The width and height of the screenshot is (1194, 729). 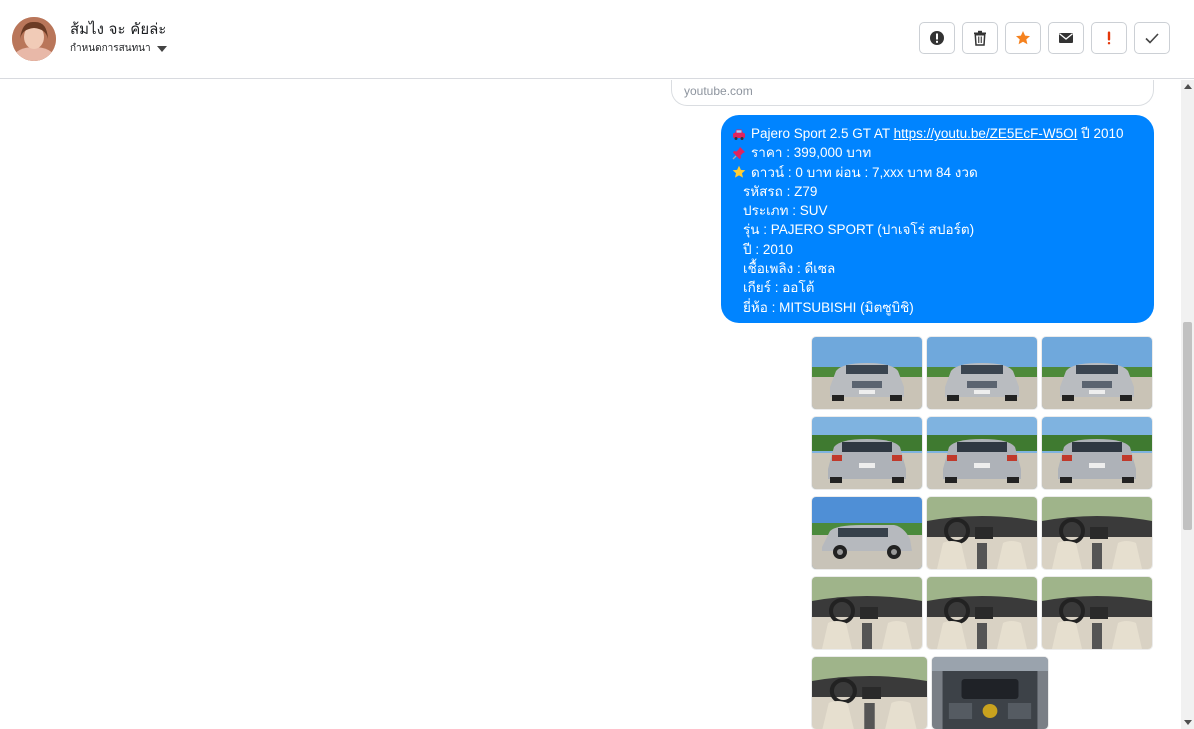 What do you see at coordinates (828, 307) in the screenshot?
I see `car-brand-text: ยี่ห้อ : MITSUBISHI (มิตซูบิชิ)` at bounding box center [828, 307].